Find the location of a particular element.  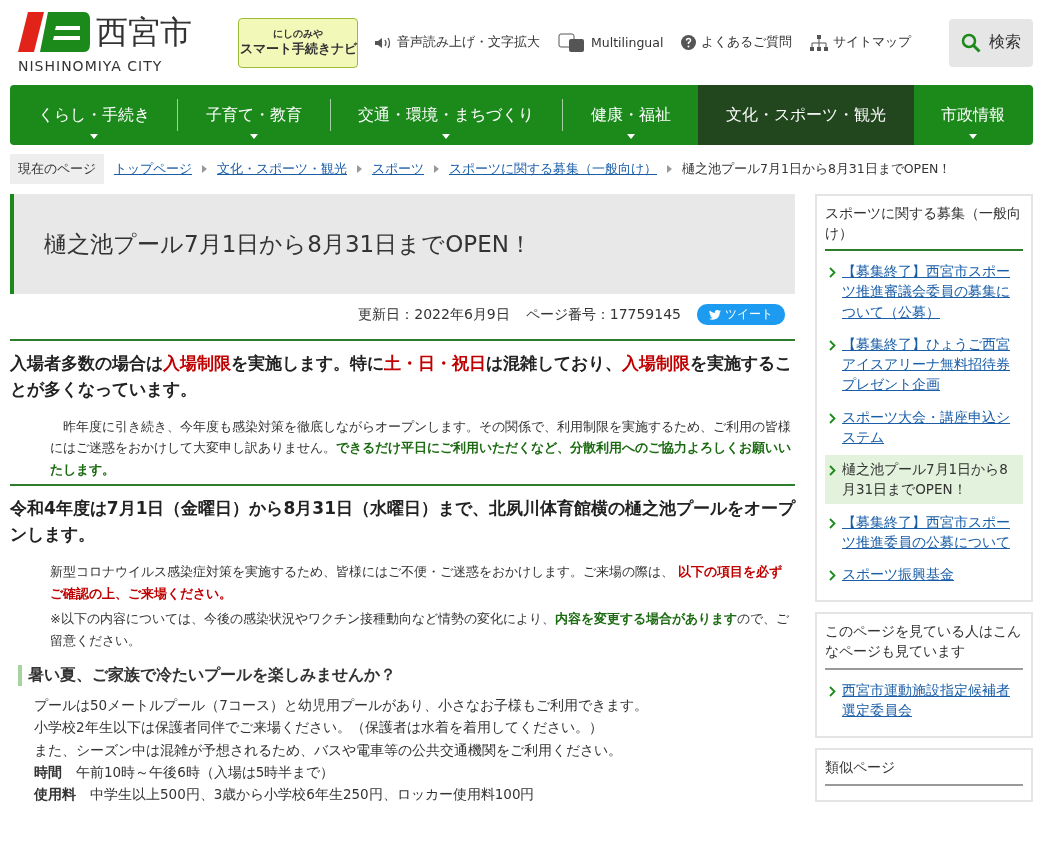

utility-link: よくあるご質問 is located at coordinates (737, 42).